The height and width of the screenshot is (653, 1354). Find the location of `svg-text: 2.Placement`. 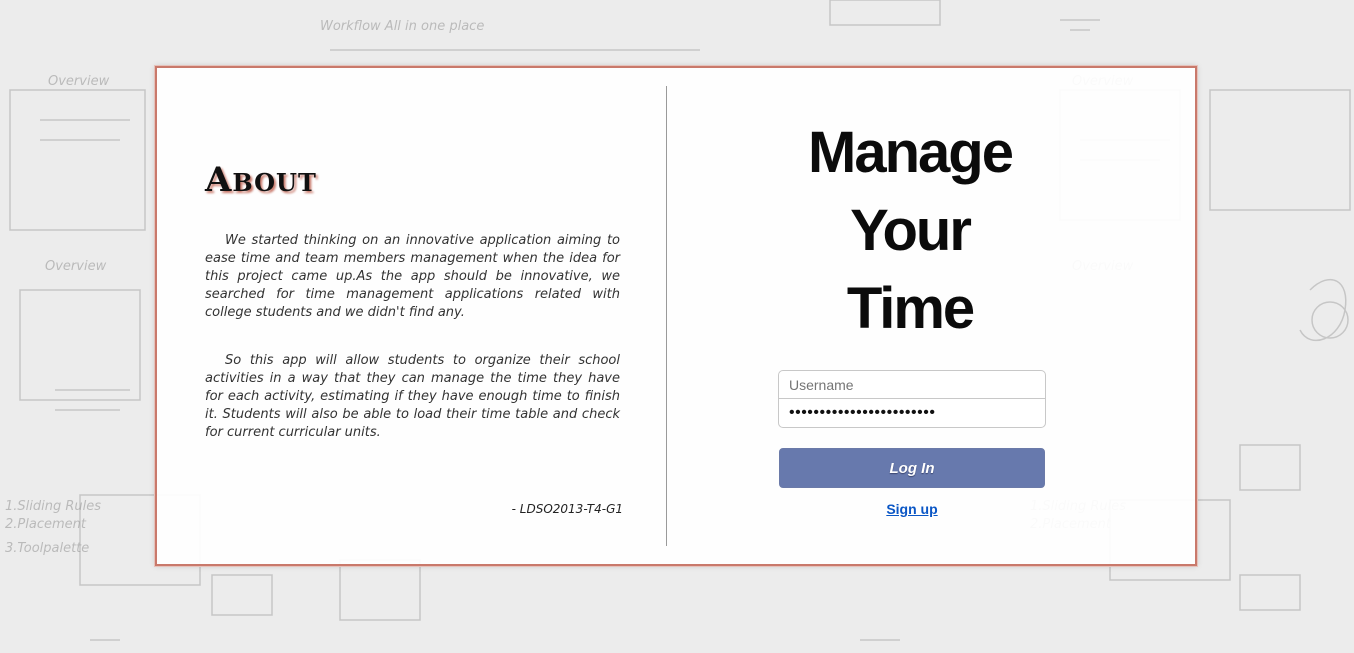

svg-text: 2.Placement is located at coordinates (46, 524).